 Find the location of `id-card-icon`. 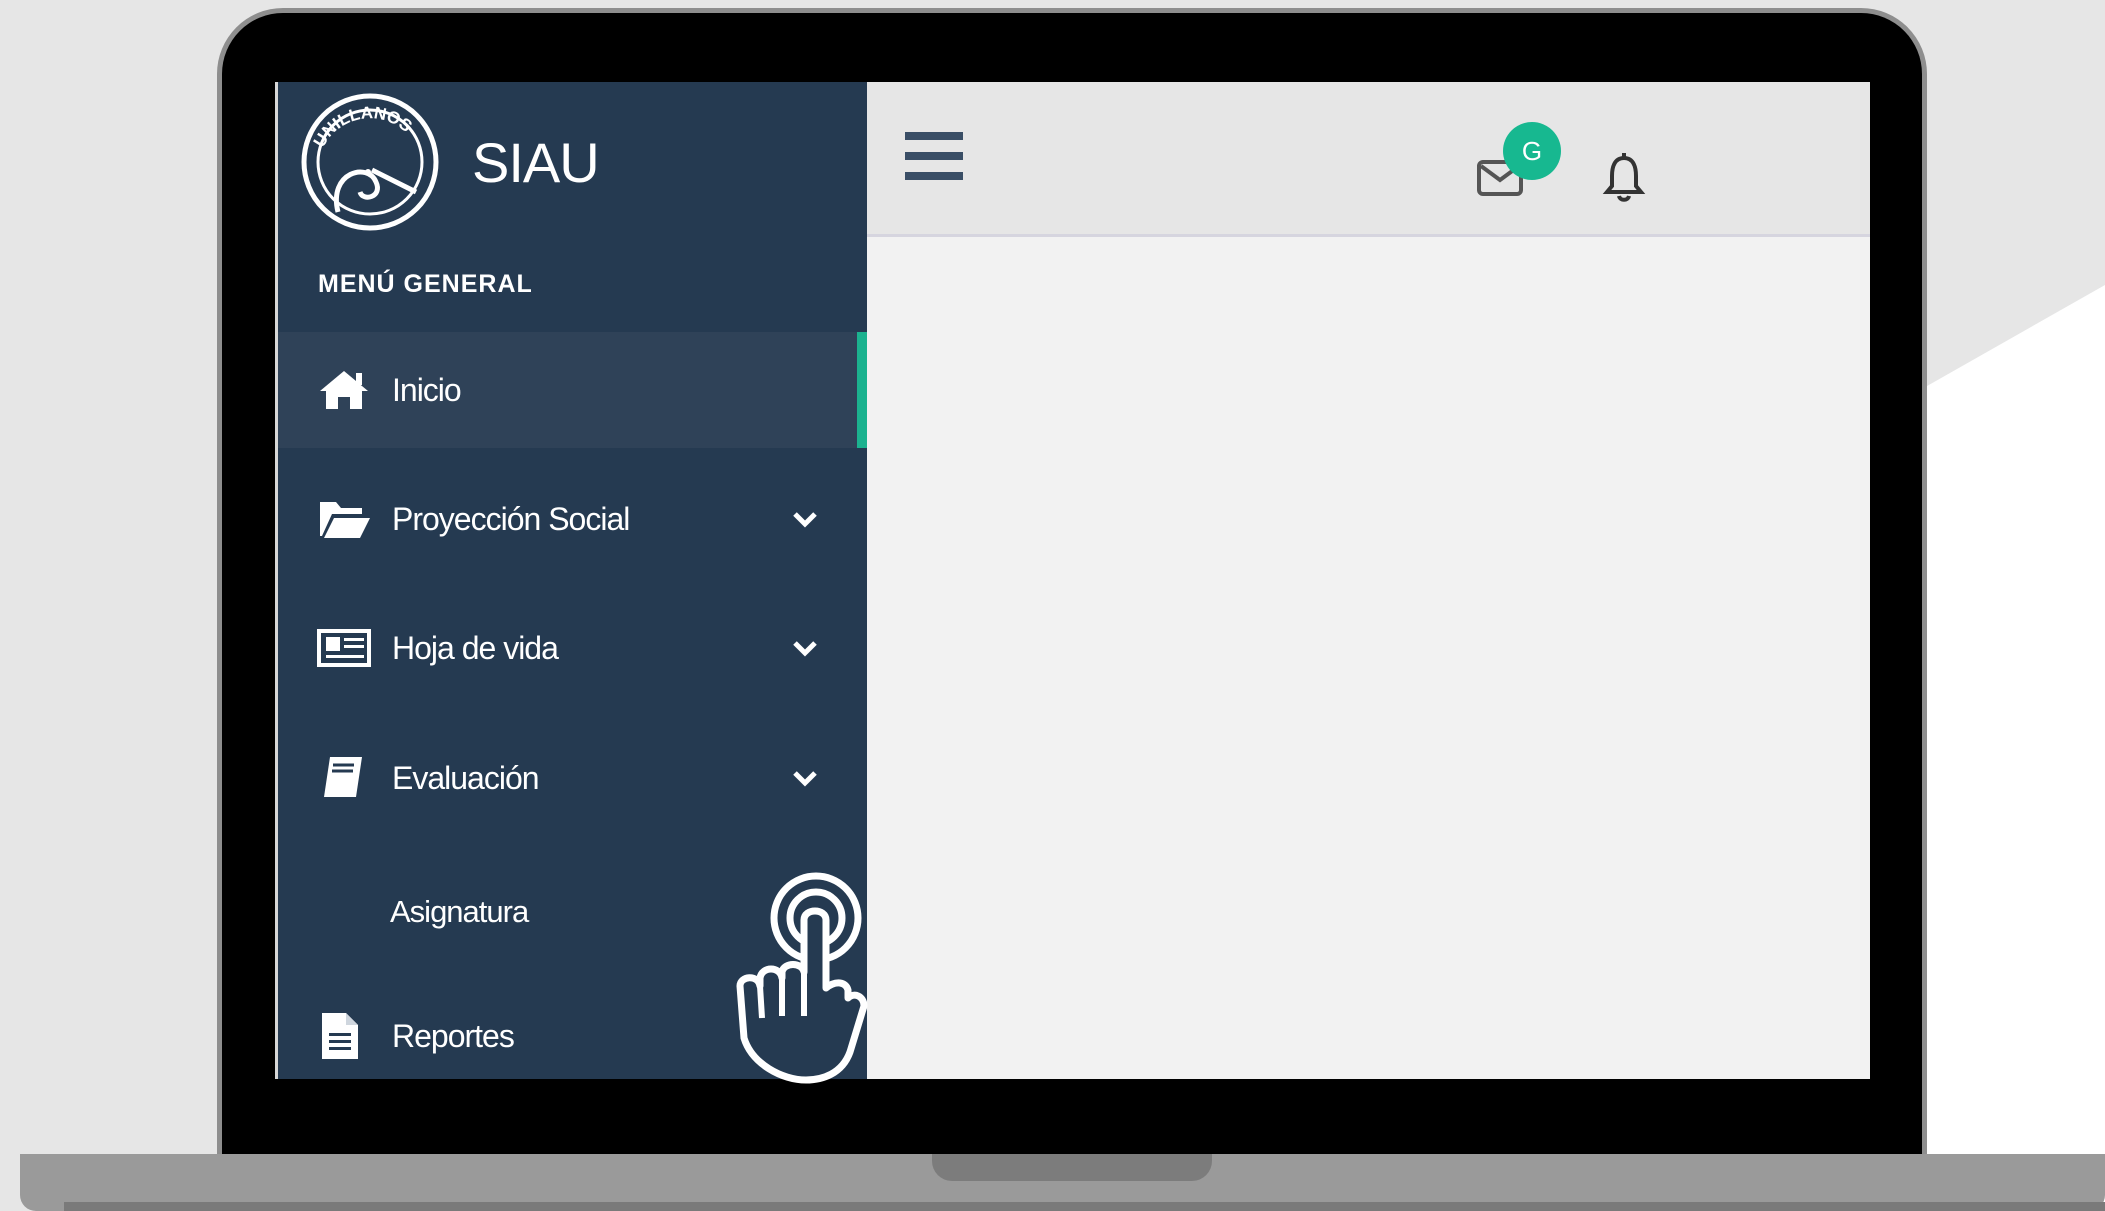

id-card-icon is located at coordinates (344, 648).